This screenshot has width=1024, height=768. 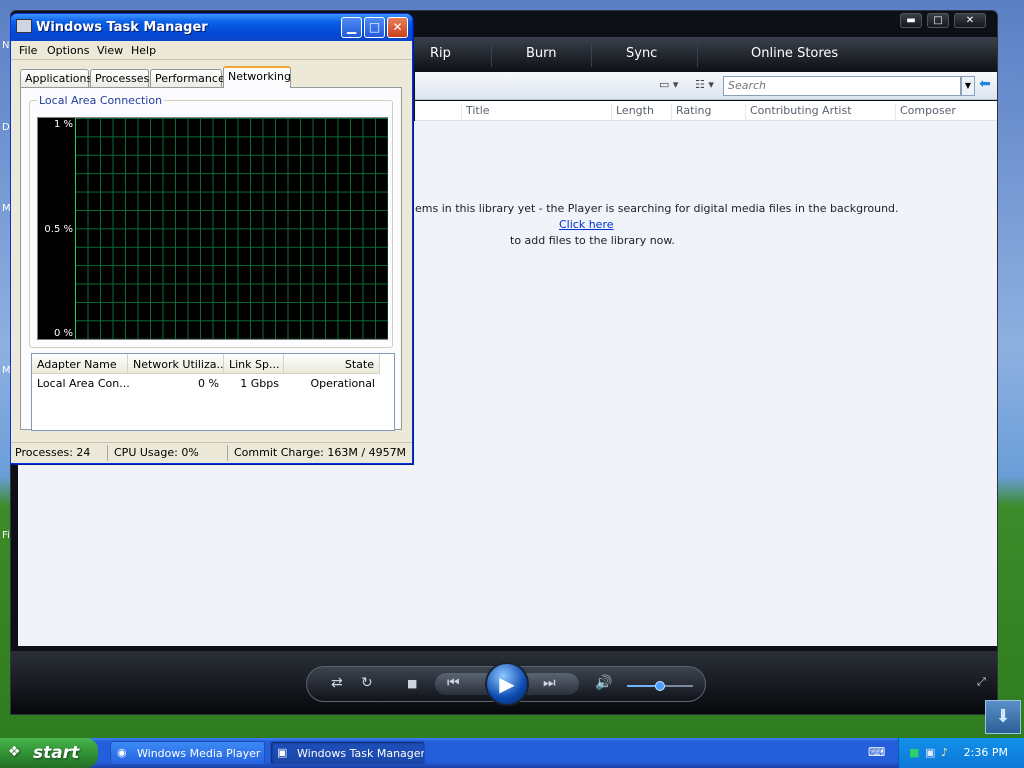 I want to click on graph-y-label: 1 %, so click(x=63, y=124).